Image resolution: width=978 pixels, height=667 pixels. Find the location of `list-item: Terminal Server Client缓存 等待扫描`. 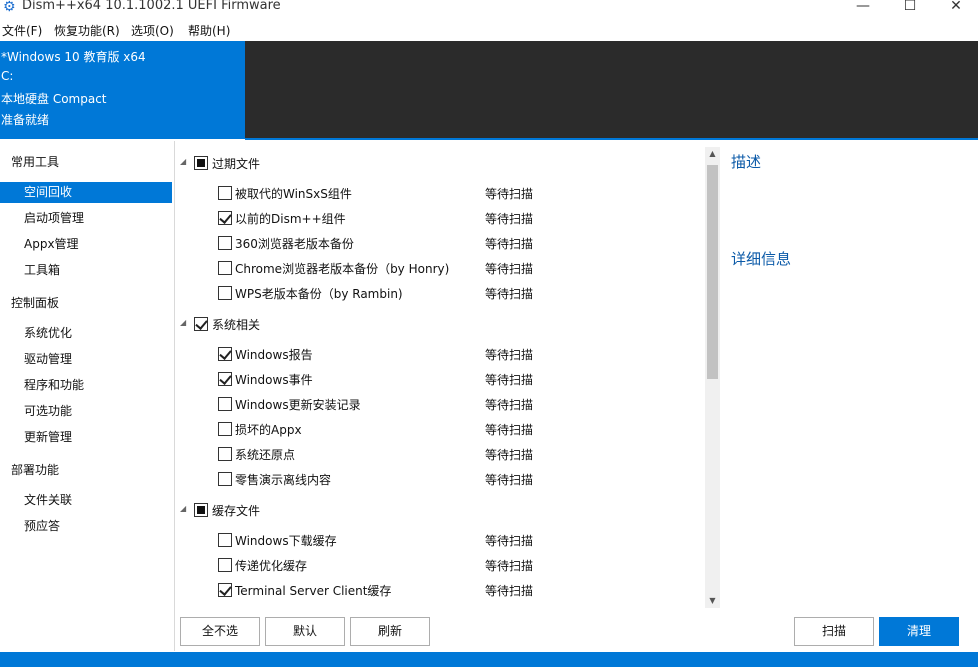

list-item: Terminal Server Client缓存 等待扫描 is located at coordinates (436, 589).